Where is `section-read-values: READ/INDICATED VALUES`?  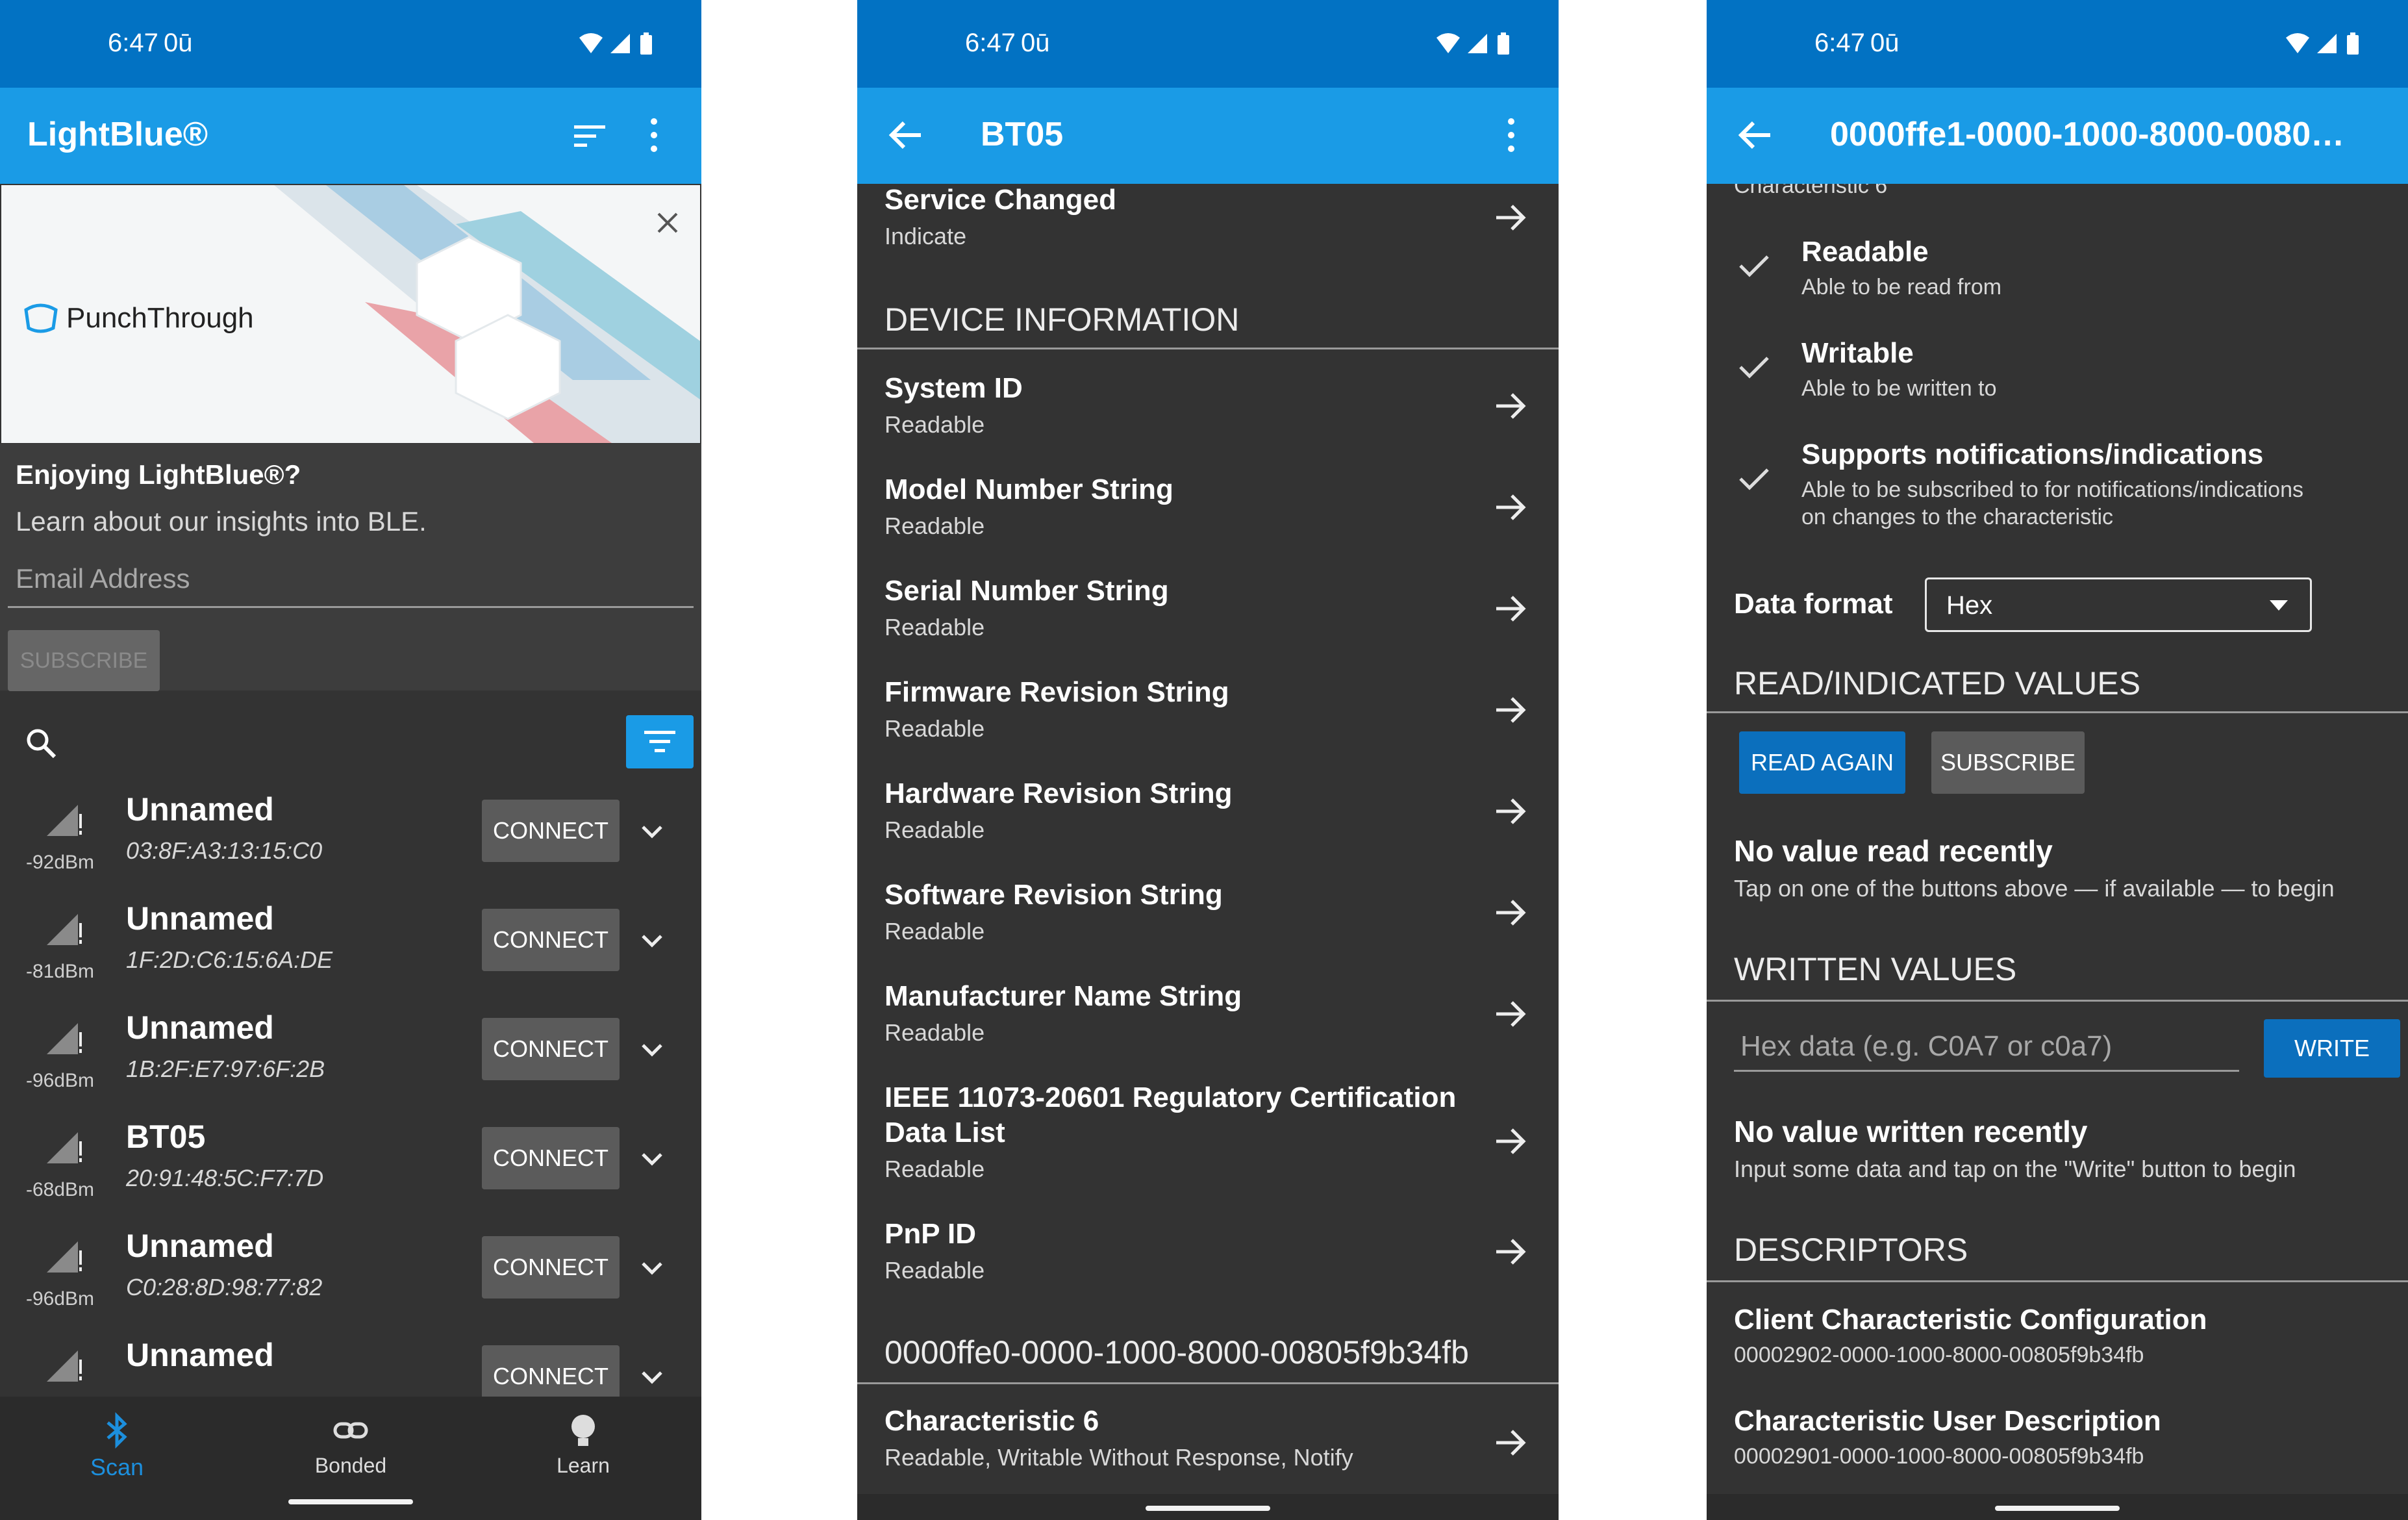 section-read-values: READ/INDICATED VALUES is located at coordinates (1938, 684).